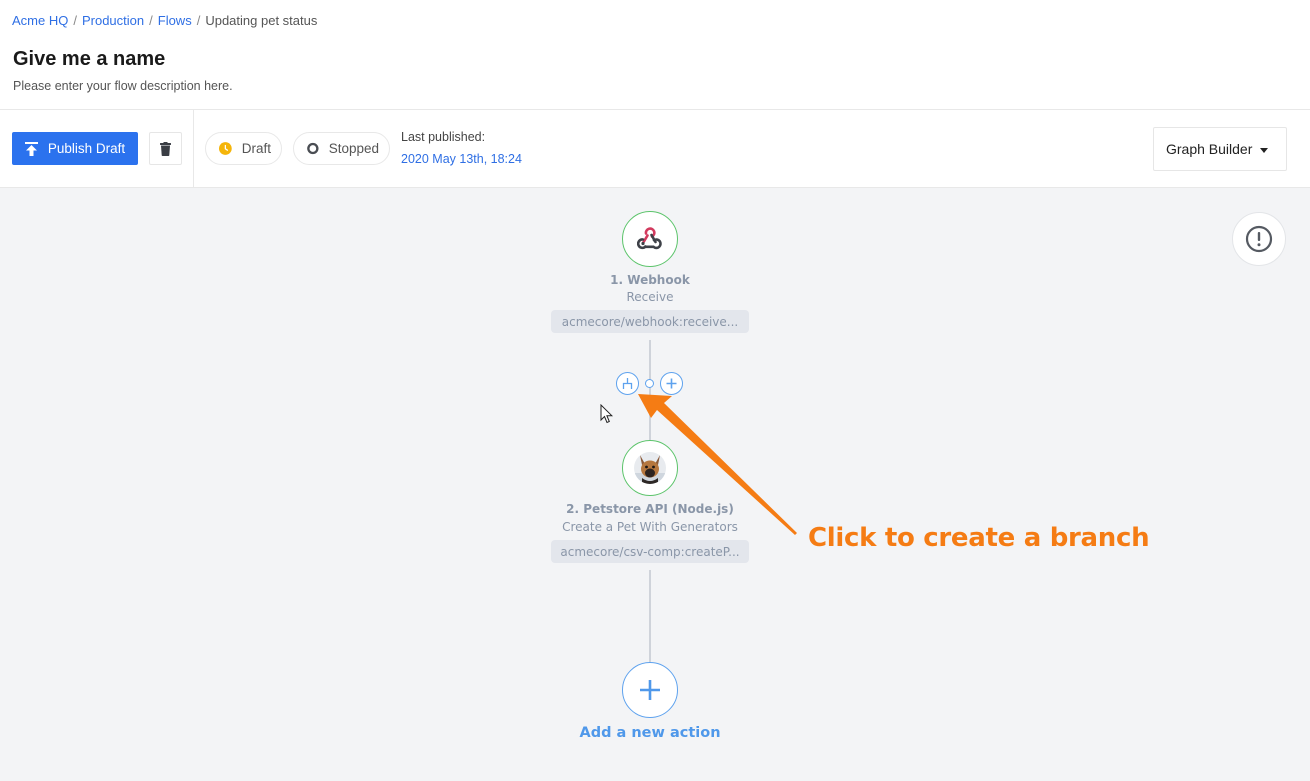  I want to click on status-draft-label: Draft, so click(256, 148).